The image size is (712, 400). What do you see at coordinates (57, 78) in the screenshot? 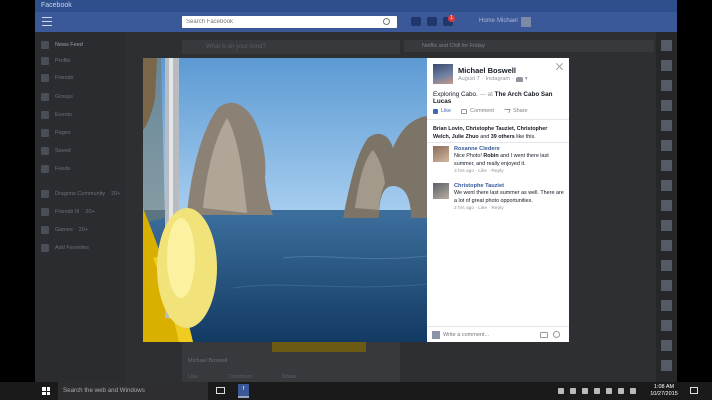
I see `sidebar-item-friends: Friends` at bounding box center [57, 78].